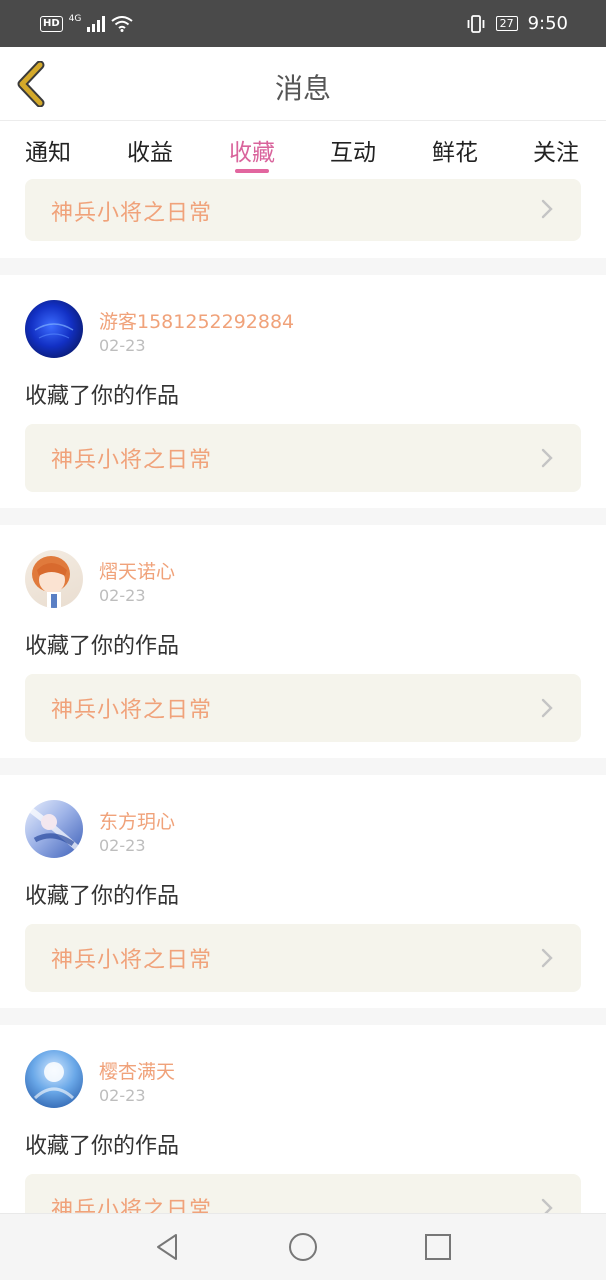  I want to click on wifi-icon, so click(122, 23).